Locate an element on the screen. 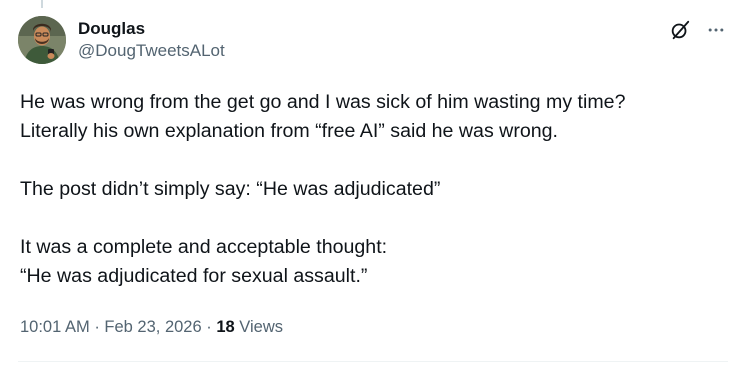 This screenshot has height=375, width=746. tweet-header: Douglas @DougTweetsALot is located at coordinates (373, 40).